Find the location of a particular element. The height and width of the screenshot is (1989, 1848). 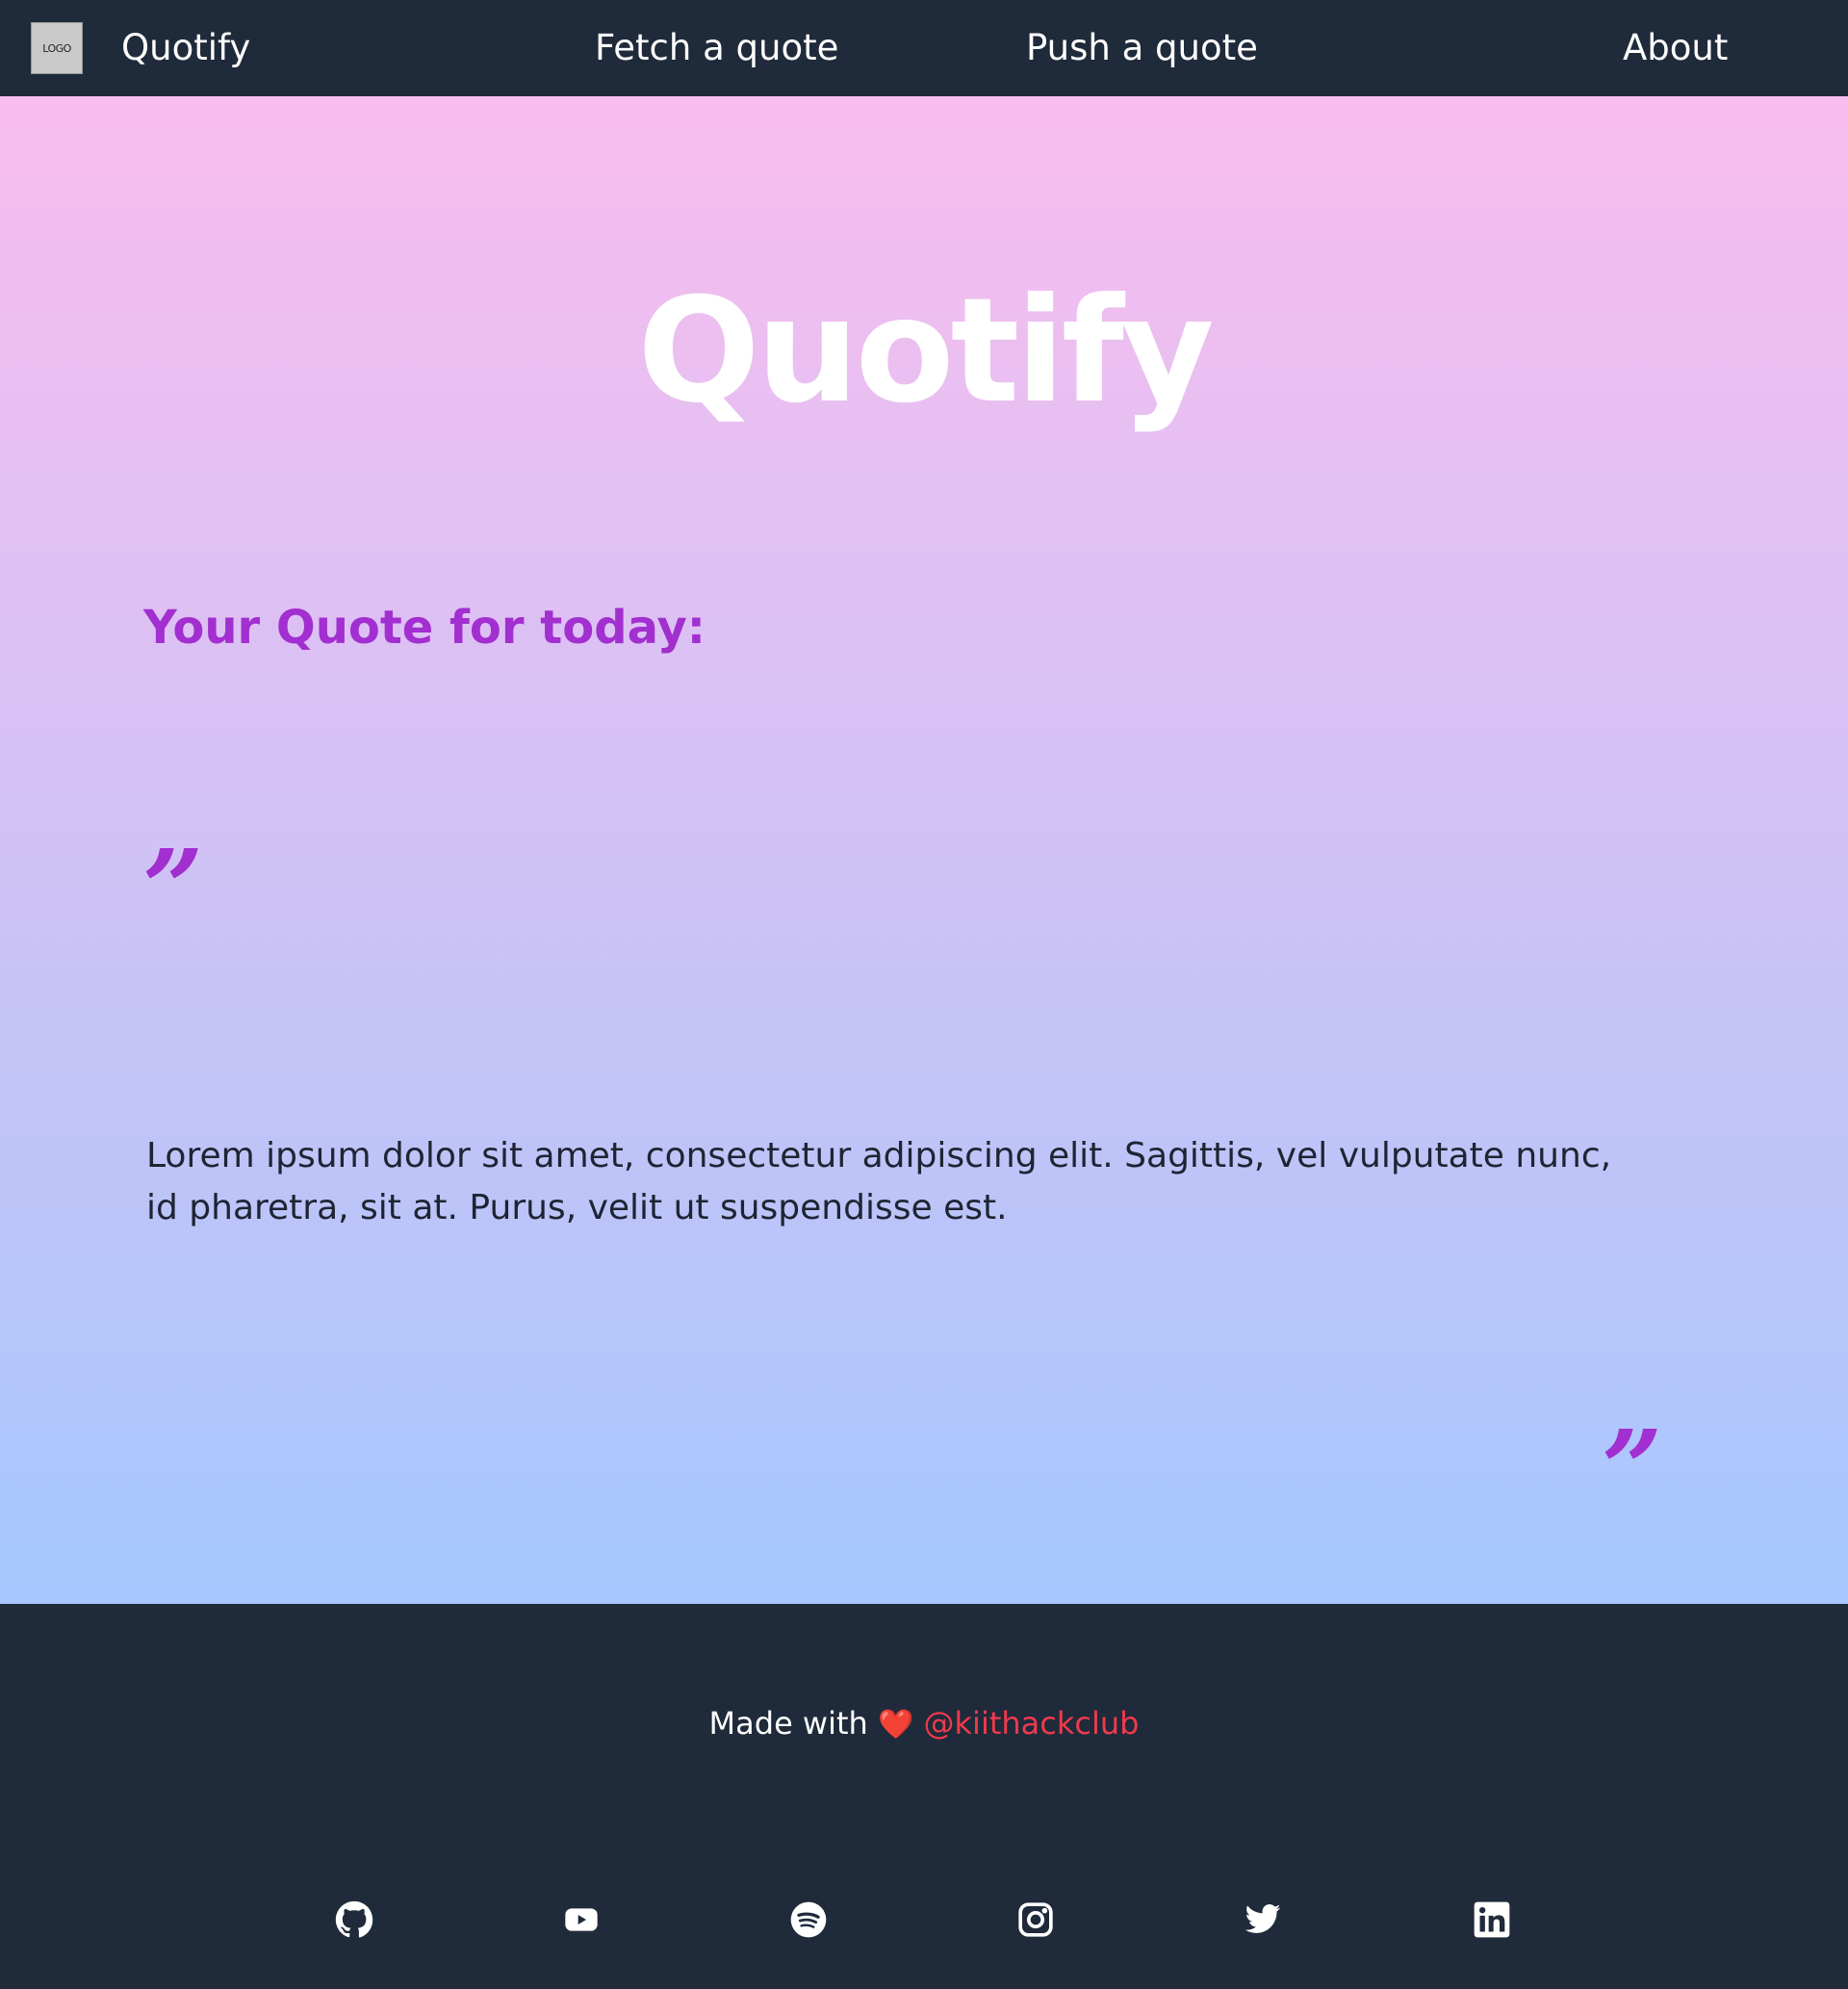

spotify-icon is located at coordinates (808, 1920).